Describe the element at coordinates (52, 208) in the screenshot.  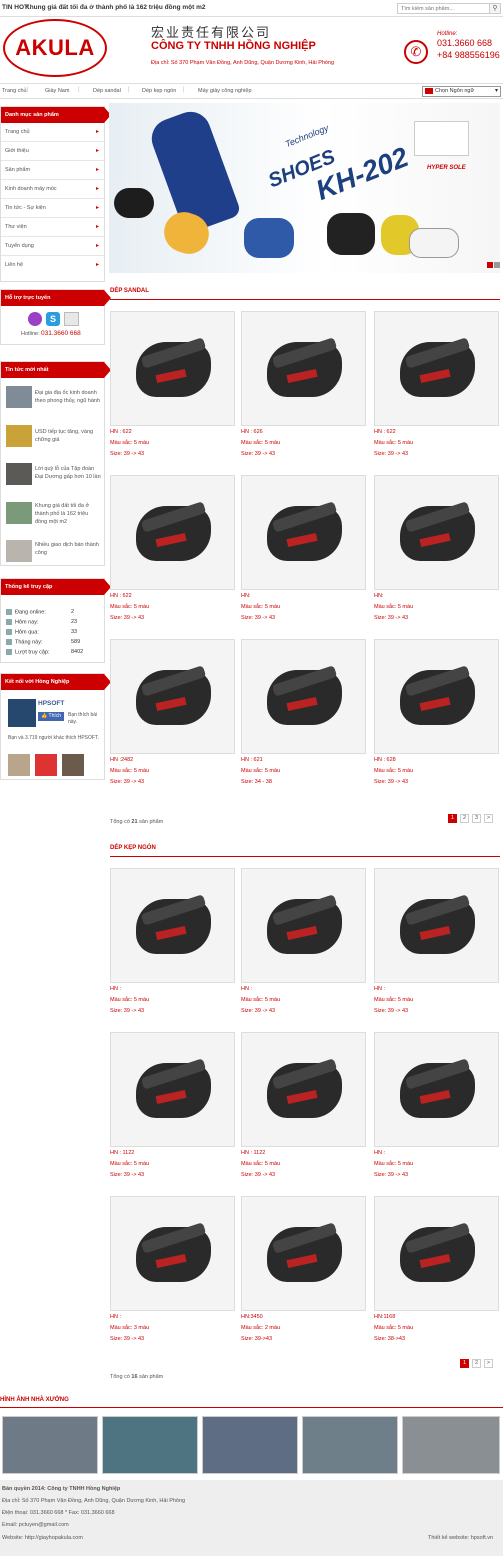
I see `sidebar-item-news: Tin tức - Sự kiện ▸` at that location.